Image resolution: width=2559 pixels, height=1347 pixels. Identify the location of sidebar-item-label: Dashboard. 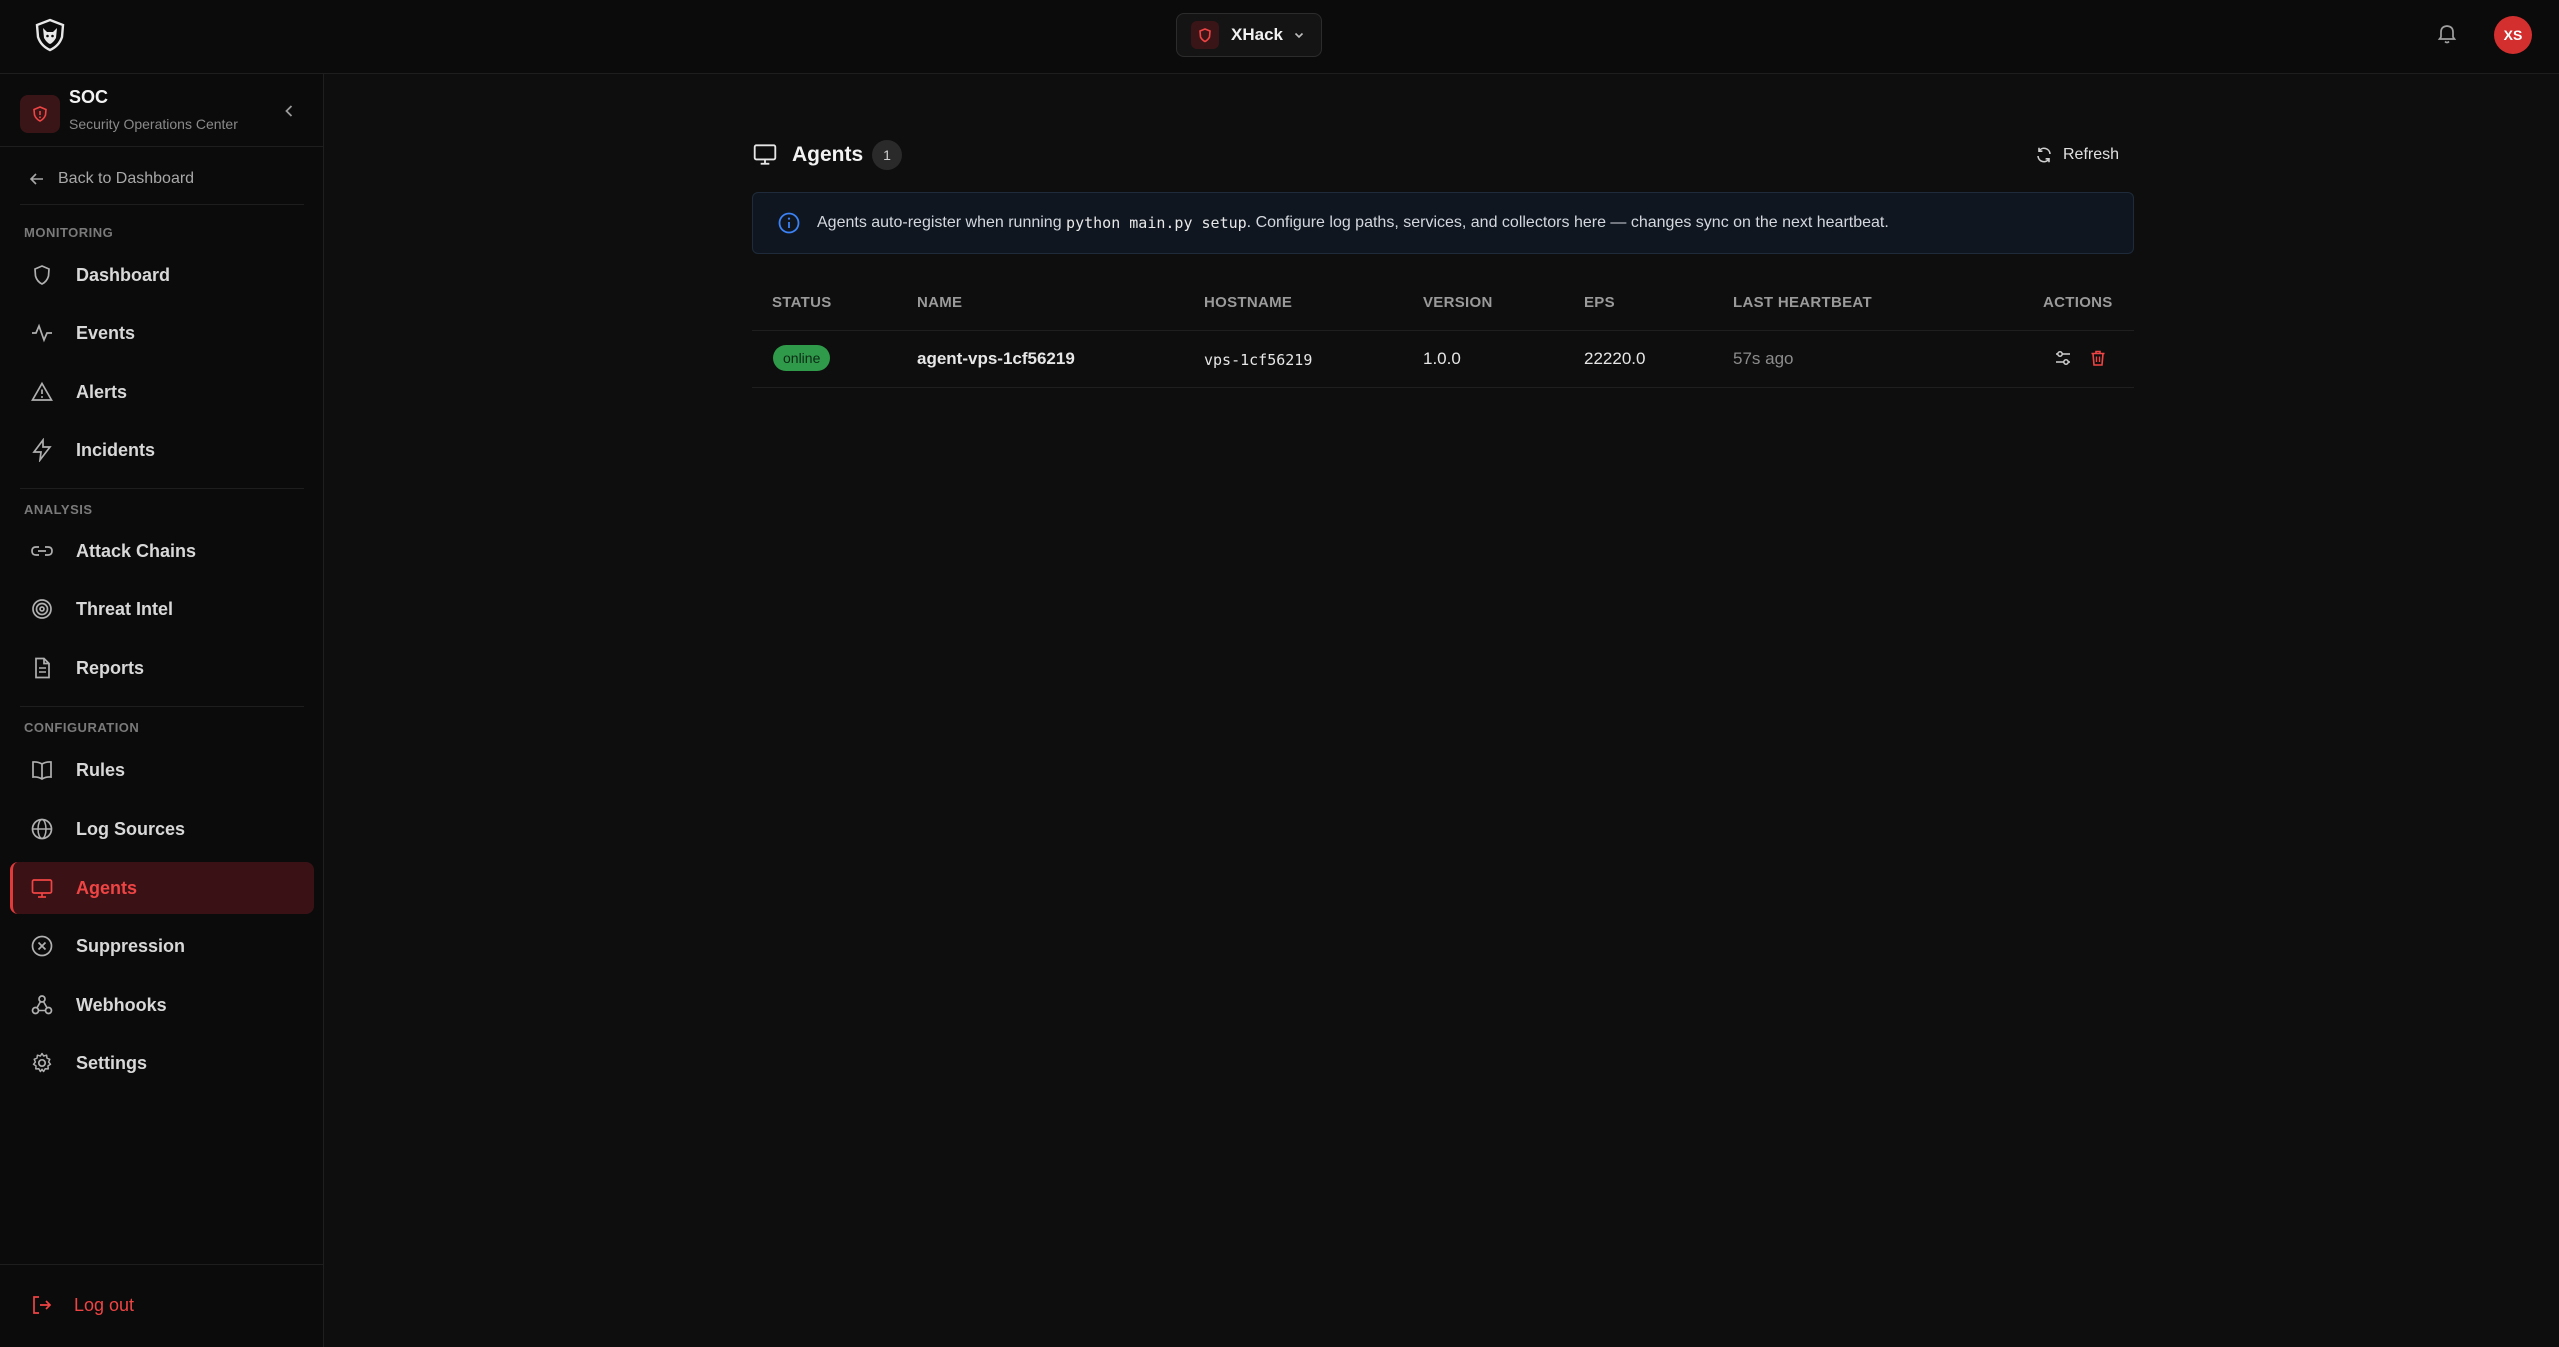
(123, 274).